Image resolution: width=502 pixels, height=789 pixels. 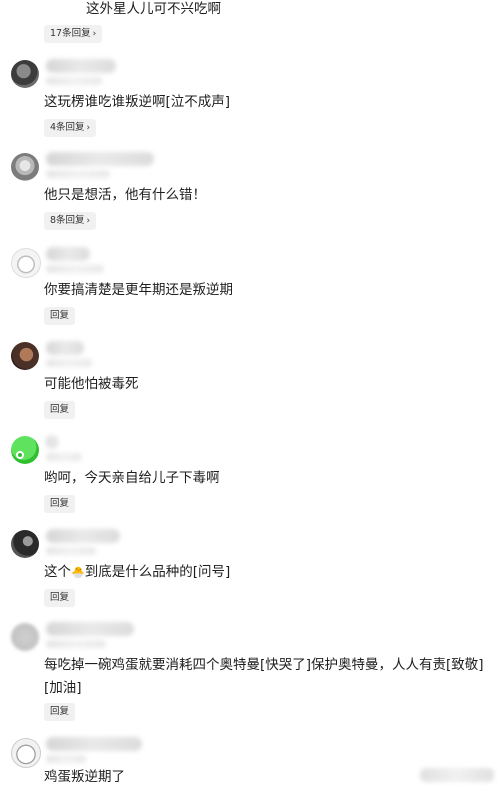 I want to click on comment-text: 这个🐣到底是什么品种的[问号], so click(x=267, y=572).